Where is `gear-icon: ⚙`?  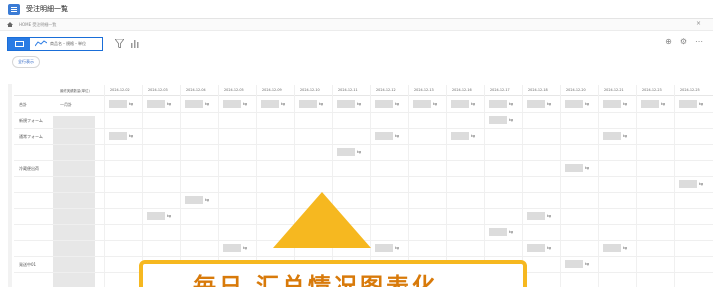 gear-icon: ⚙ is located at coordinates (683, 41).